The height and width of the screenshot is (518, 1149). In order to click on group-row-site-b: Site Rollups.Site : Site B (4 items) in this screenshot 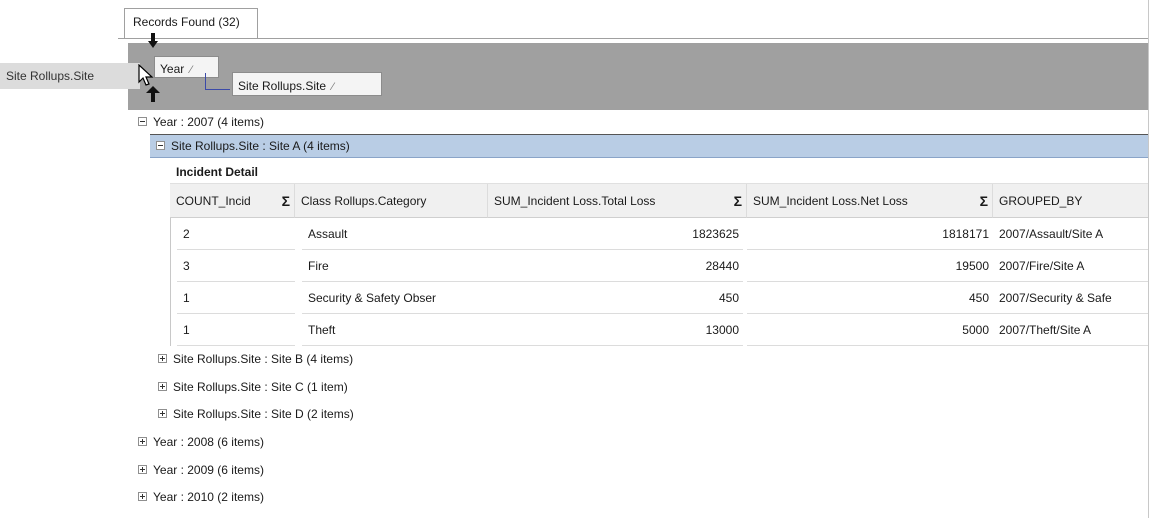, I will do `click(255, 359)`.